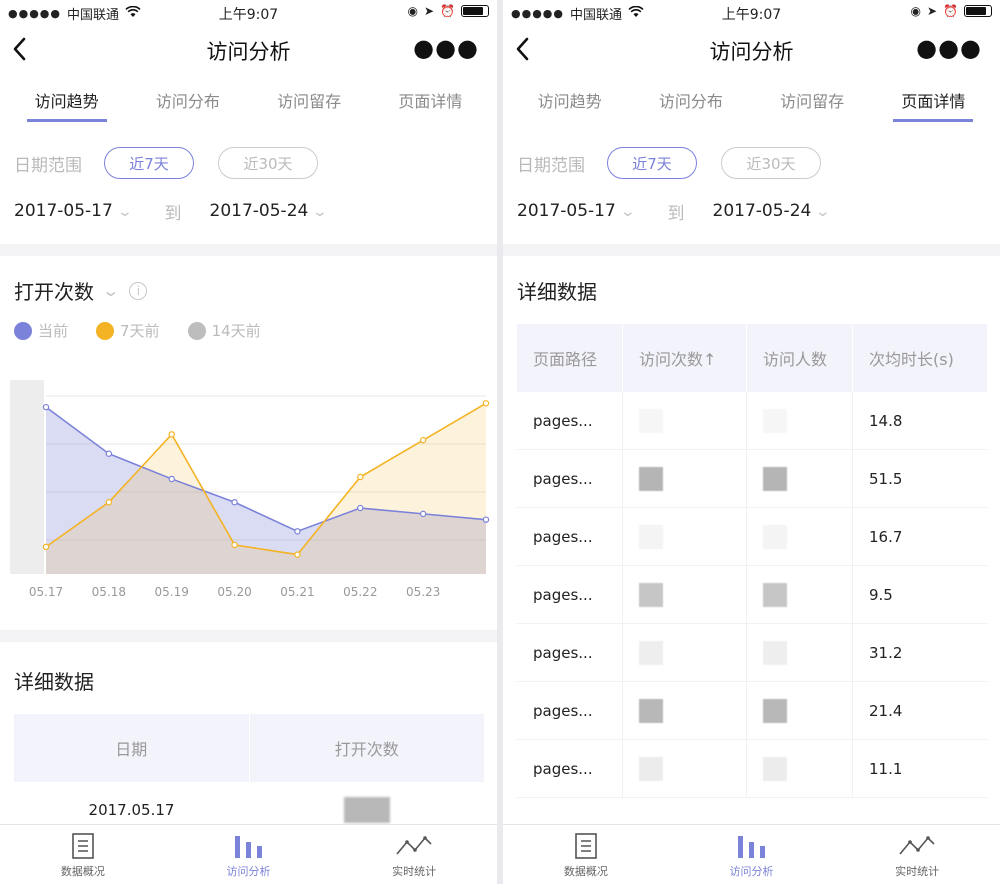  I want to click on chart-legend: 当前 7天前 14天前, so click(137, 330).